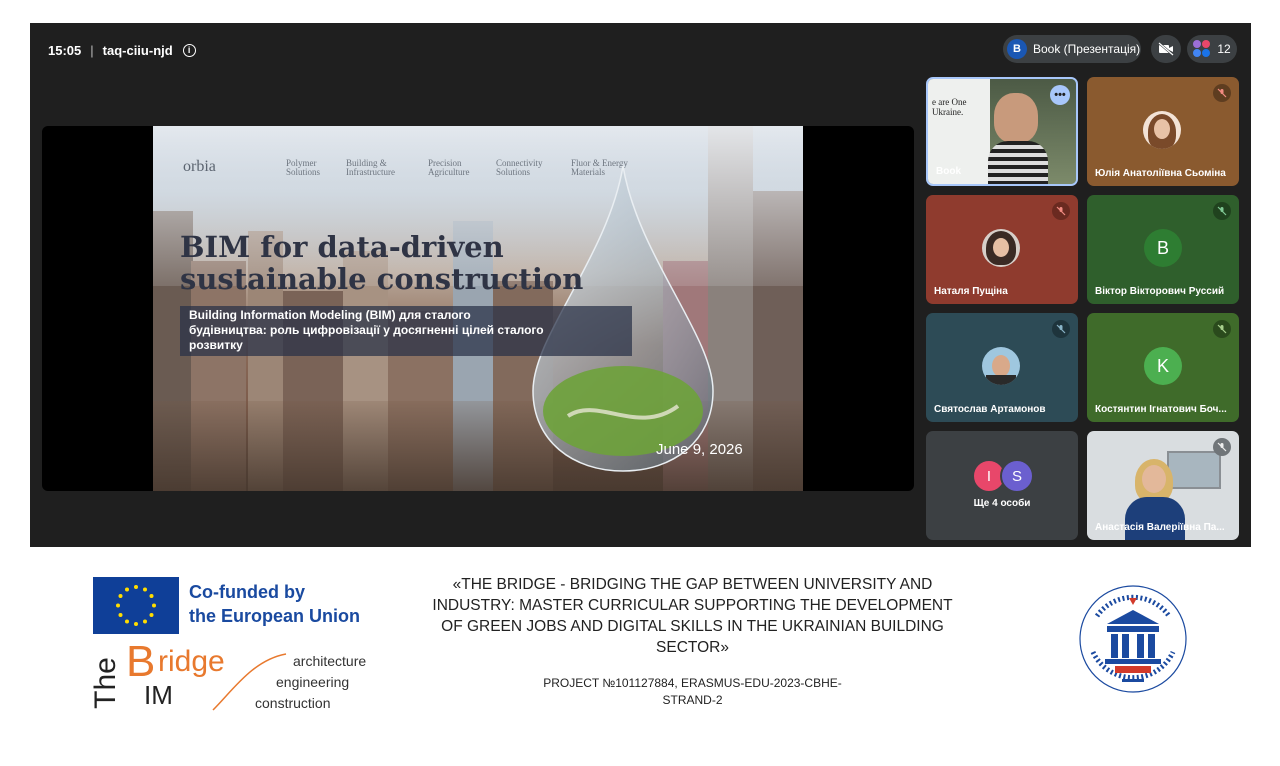 This screenshot has width=1280, height=766. What do you see at coordinates (158, 695) in the screenshot?
I see `bridge-im-text: IM` at bounding box center [158, 695].